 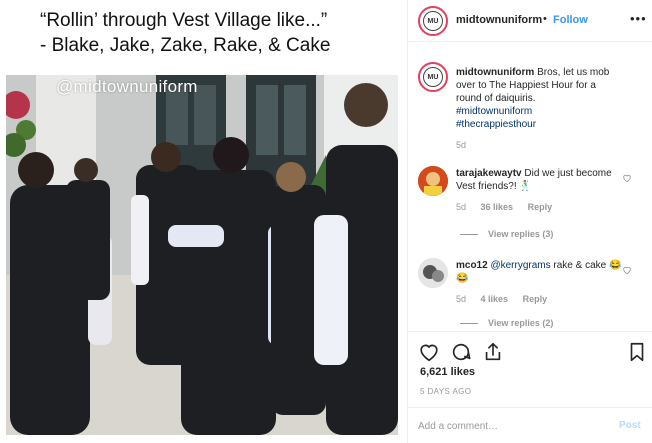 What do you see at coordinates (495, 299) in the screenshot?
I see `comment-likes: 4 likes` at bounding box center [495, 299].